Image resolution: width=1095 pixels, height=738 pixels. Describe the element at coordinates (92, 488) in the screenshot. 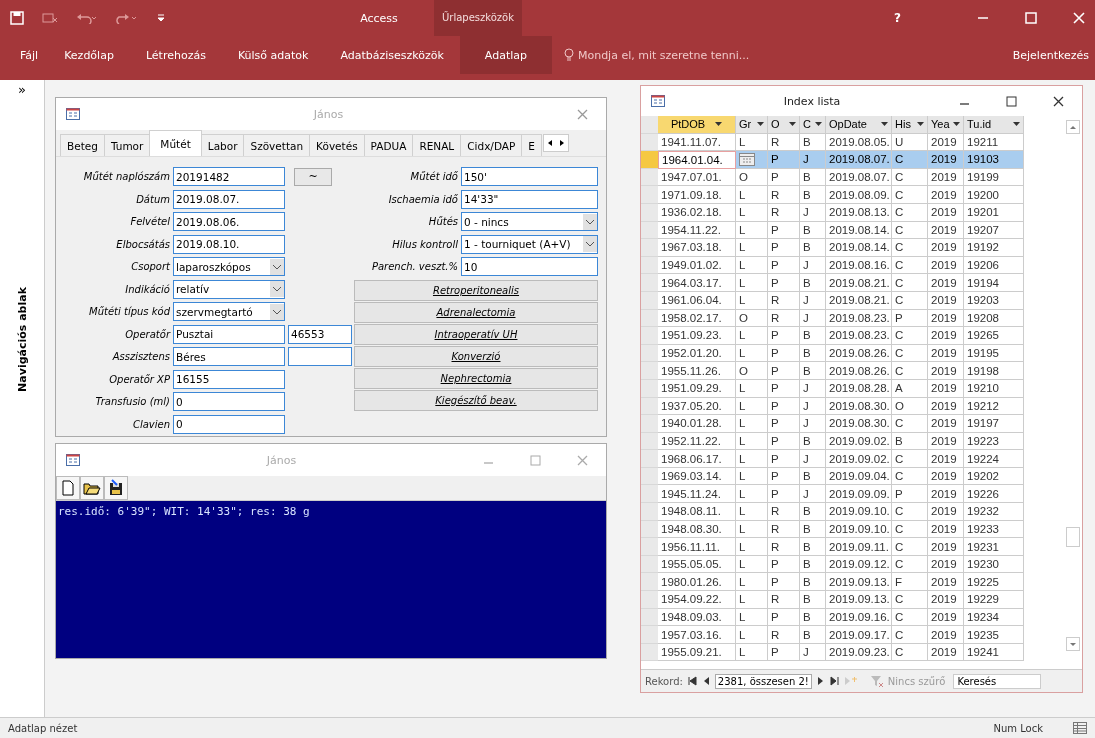

I see `open-folder-icon` at that location.